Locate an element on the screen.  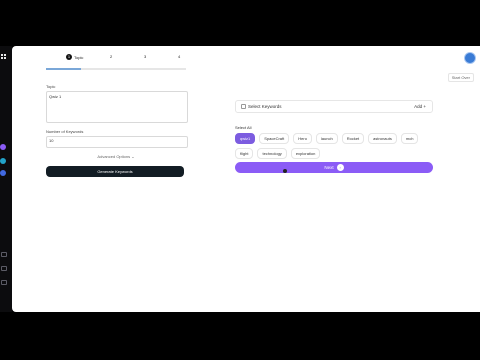
step-1-label: Topic is located at coordinates (79, 57).